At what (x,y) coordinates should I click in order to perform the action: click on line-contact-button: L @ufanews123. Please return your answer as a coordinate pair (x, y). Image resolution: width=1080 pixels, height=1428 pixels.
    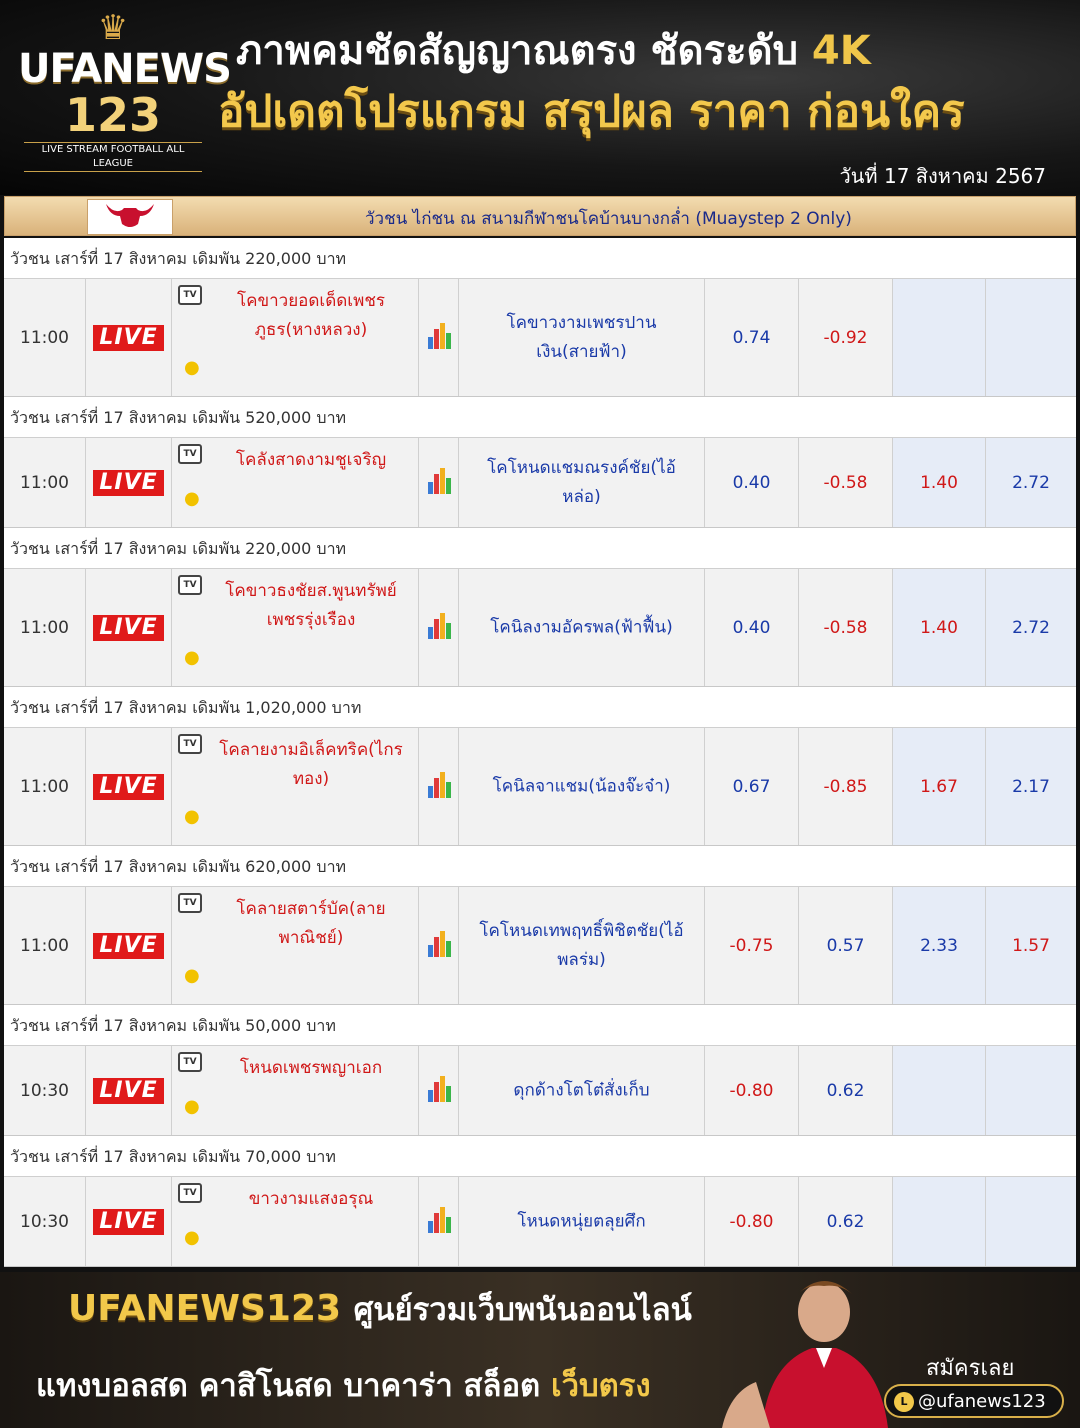
    Looking at the image, I should click on (974, 1401).